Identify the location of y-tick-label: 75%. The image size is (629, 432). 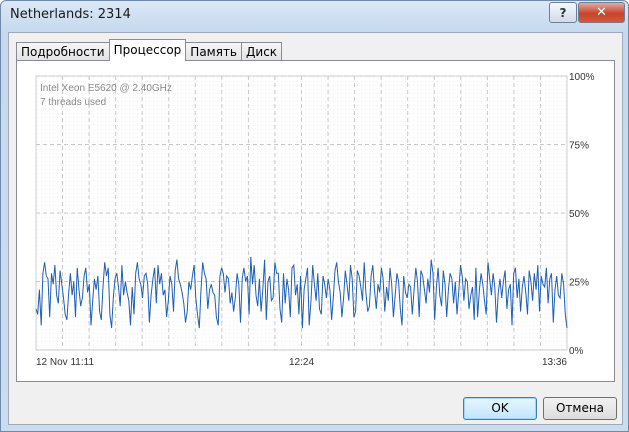
(579, 146).